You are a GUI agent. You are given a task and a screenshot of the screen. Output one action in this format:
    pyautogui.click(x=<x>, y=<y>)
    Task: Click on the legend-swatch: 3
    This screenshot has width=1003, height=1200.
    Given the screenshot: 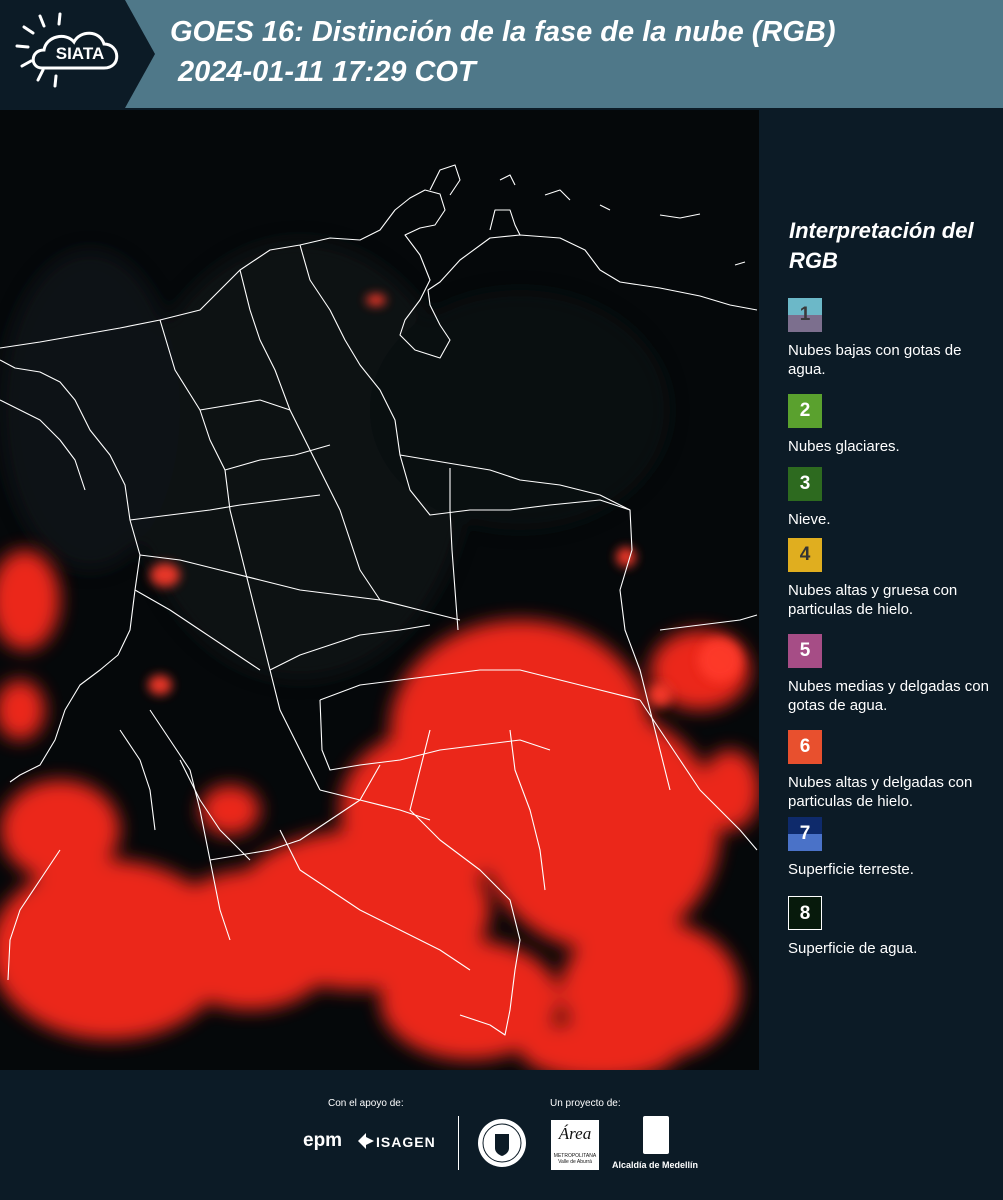 What is the action you would take?
    pyautogui.click(x=805, y=484)
    